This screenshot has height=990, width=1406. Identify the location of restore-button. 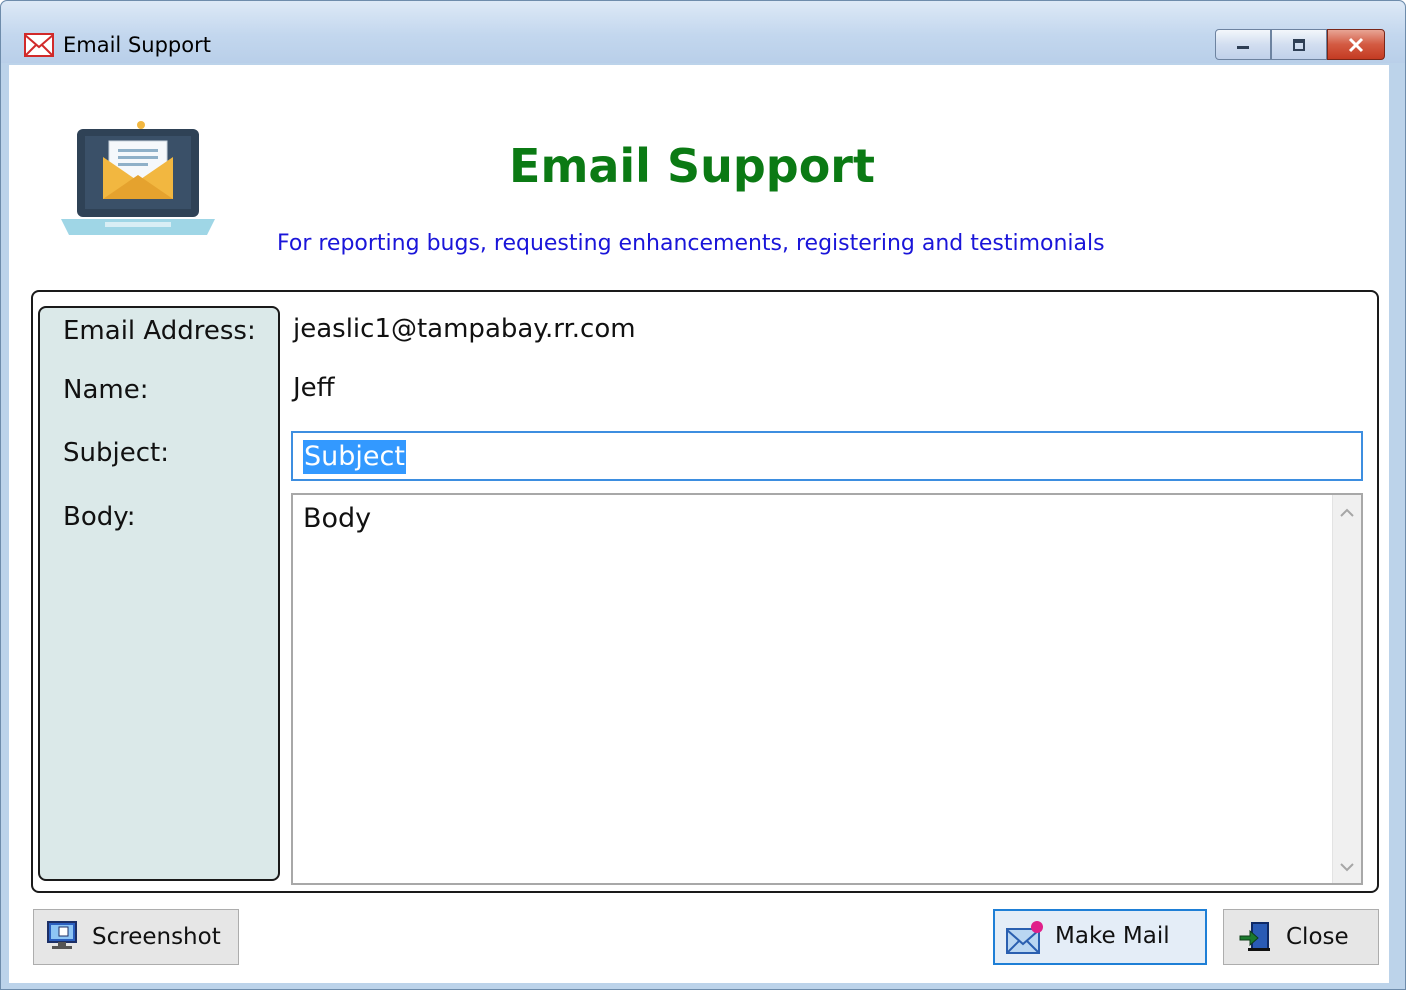
(1299, 44).